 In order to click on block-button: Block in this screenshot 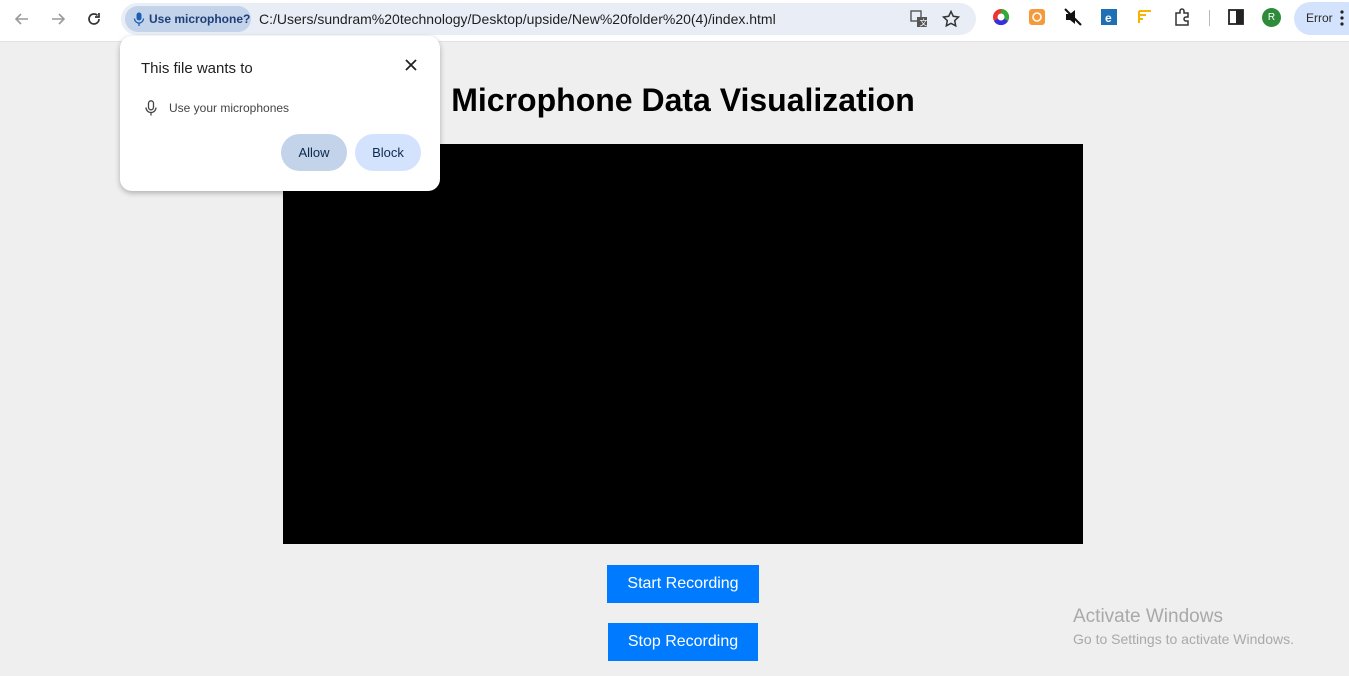, I will do `click(388, 152)`.